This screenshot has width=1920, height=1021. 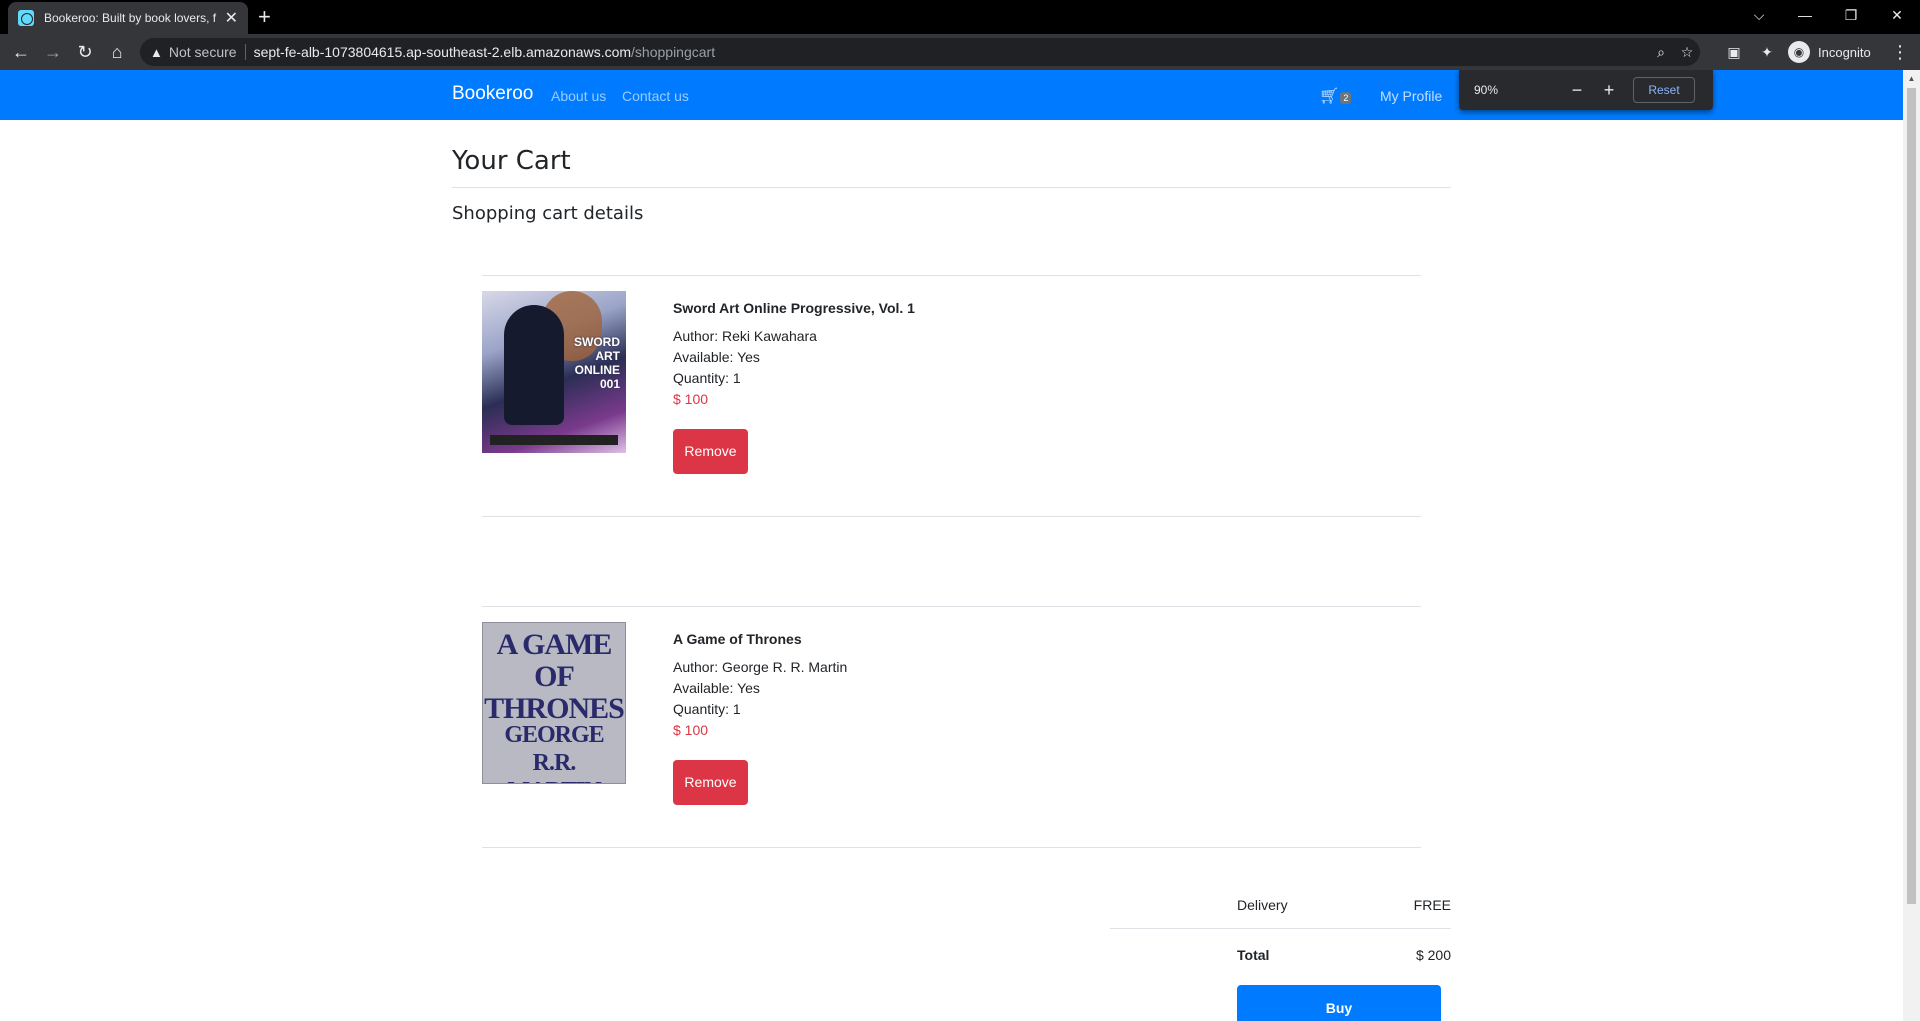 What do you see at coordinates (548, 213) in the screenshot?
I see `page-subtitle: Shopping cart details` at bounding box center [548, 213].